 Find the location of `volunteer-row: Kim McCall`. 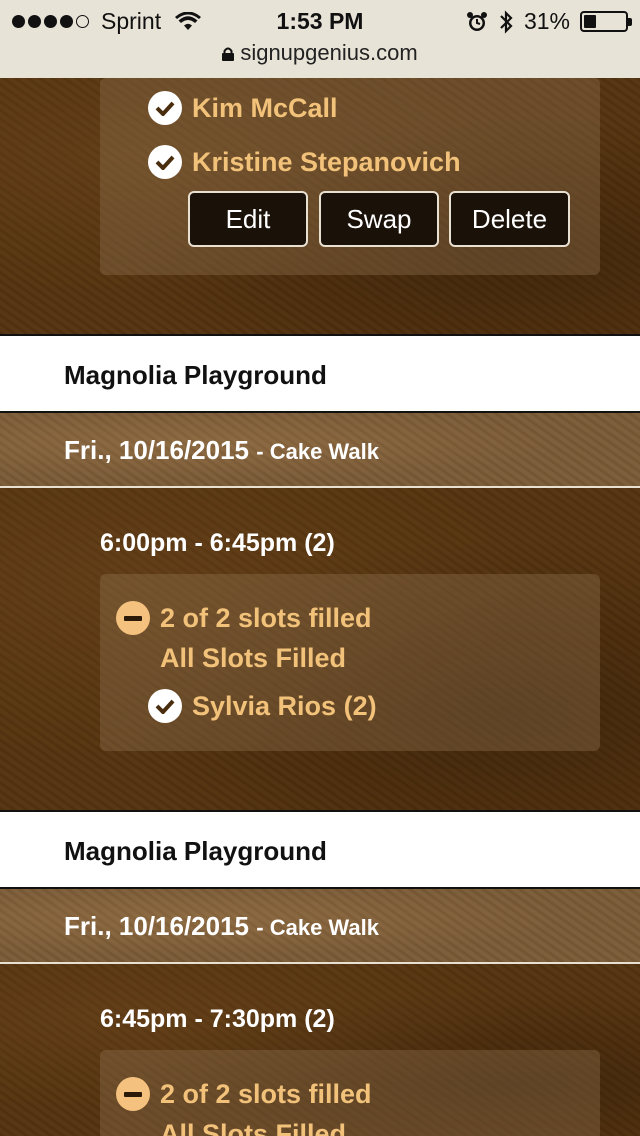

volunteer-row: Kim McCall is located at coordinates (243, 108).